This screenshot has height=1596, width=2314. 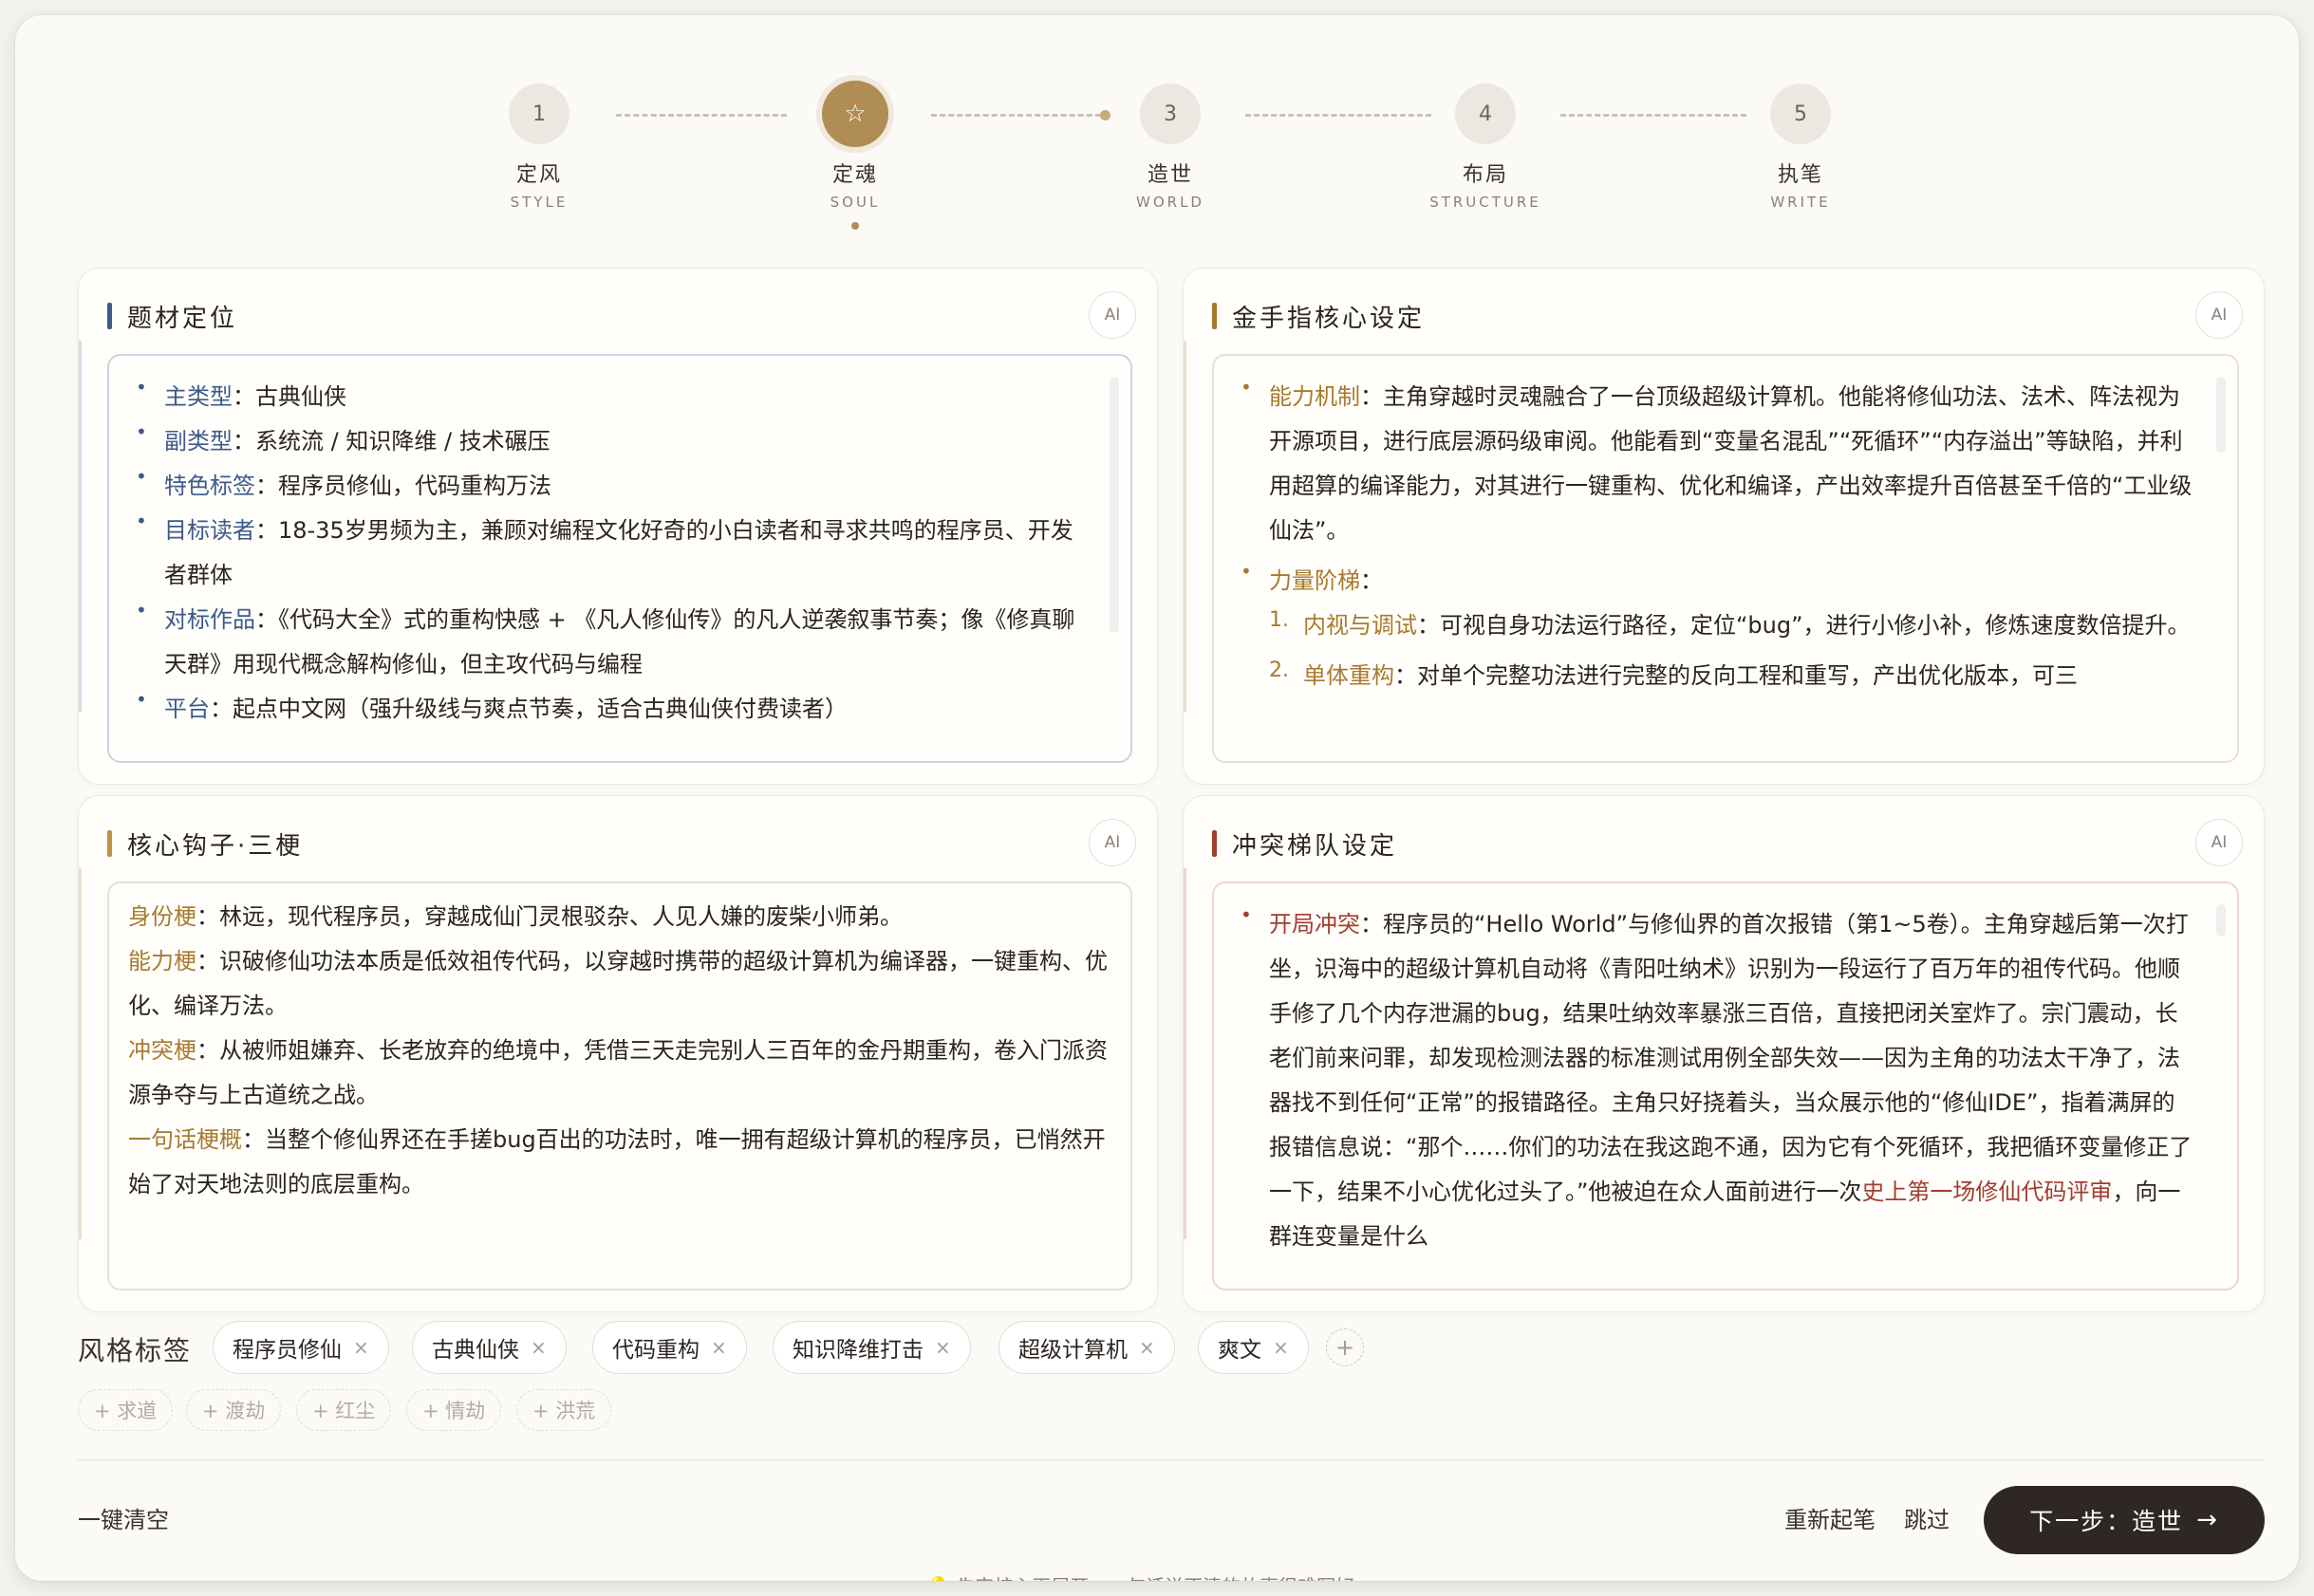 What do you see at coordinates (1723, 316) in the screenshot?
I see `card-header: 金手指核心设定` at bounding box center [1723, 316].